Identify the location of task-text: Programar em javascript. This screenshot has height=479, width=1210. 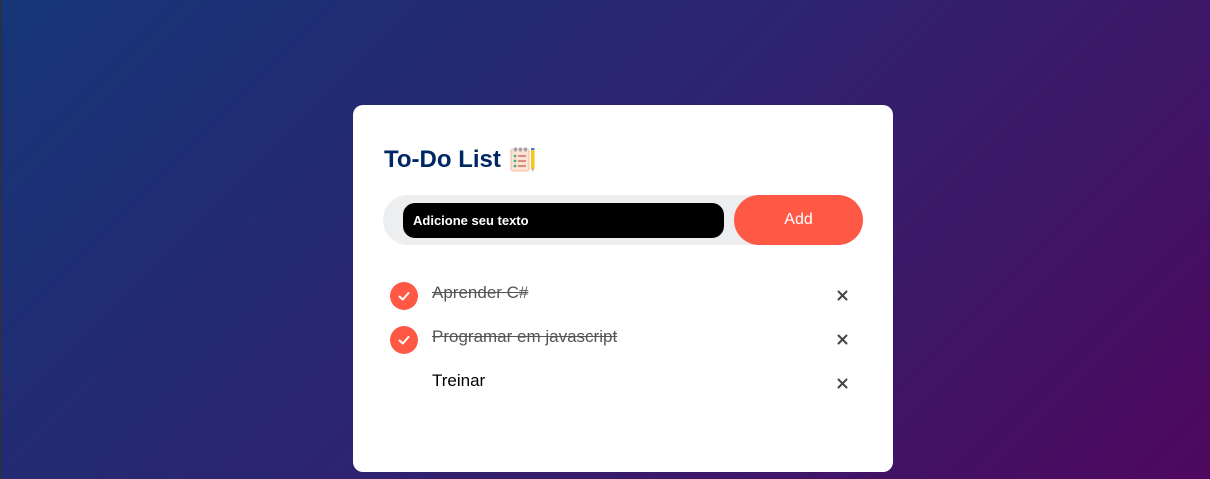
(525, 336).